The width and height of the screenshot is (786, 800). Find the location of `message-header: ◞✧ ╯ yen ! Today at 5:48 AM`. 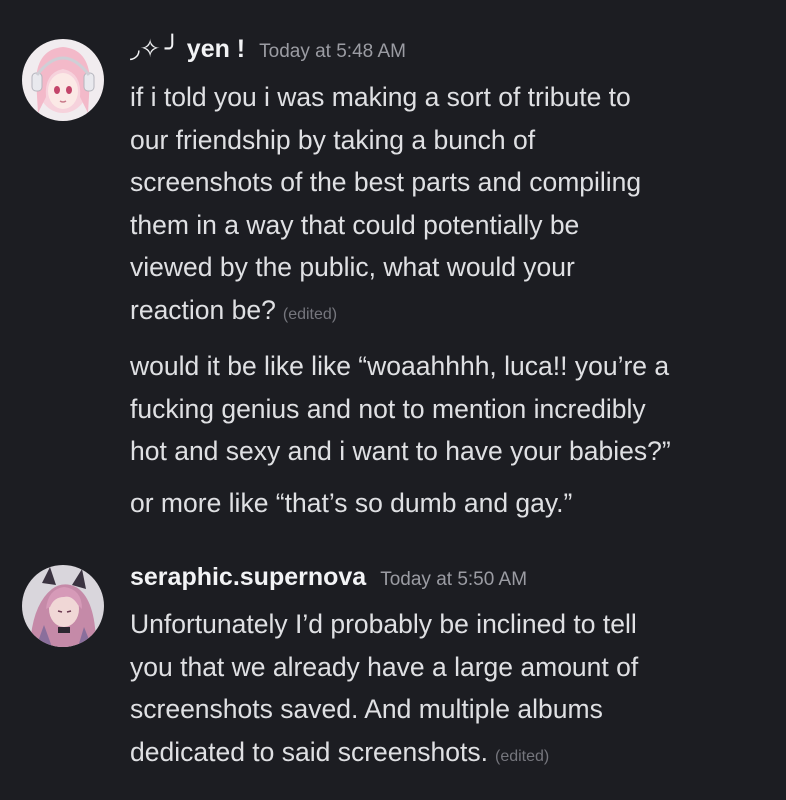

message-header: ◞✧ ╯ yen ! Today at 5:48 AM is located at coordinates (268, 54).